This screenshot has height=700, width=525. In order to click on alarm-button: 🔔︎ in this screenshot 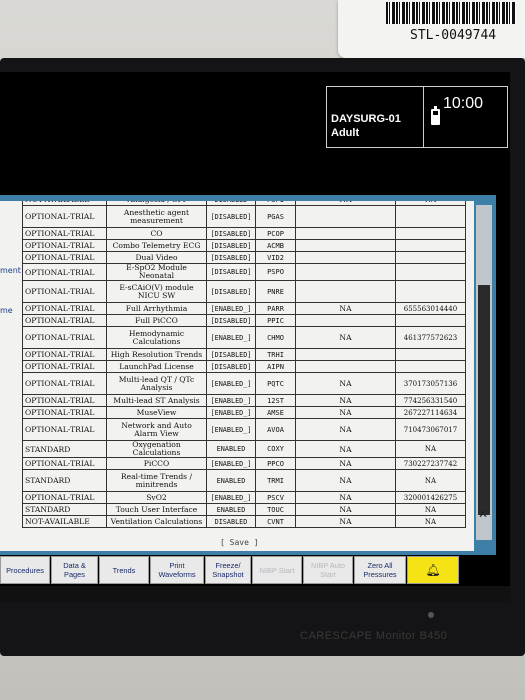, I will do `click(433, 570)`.